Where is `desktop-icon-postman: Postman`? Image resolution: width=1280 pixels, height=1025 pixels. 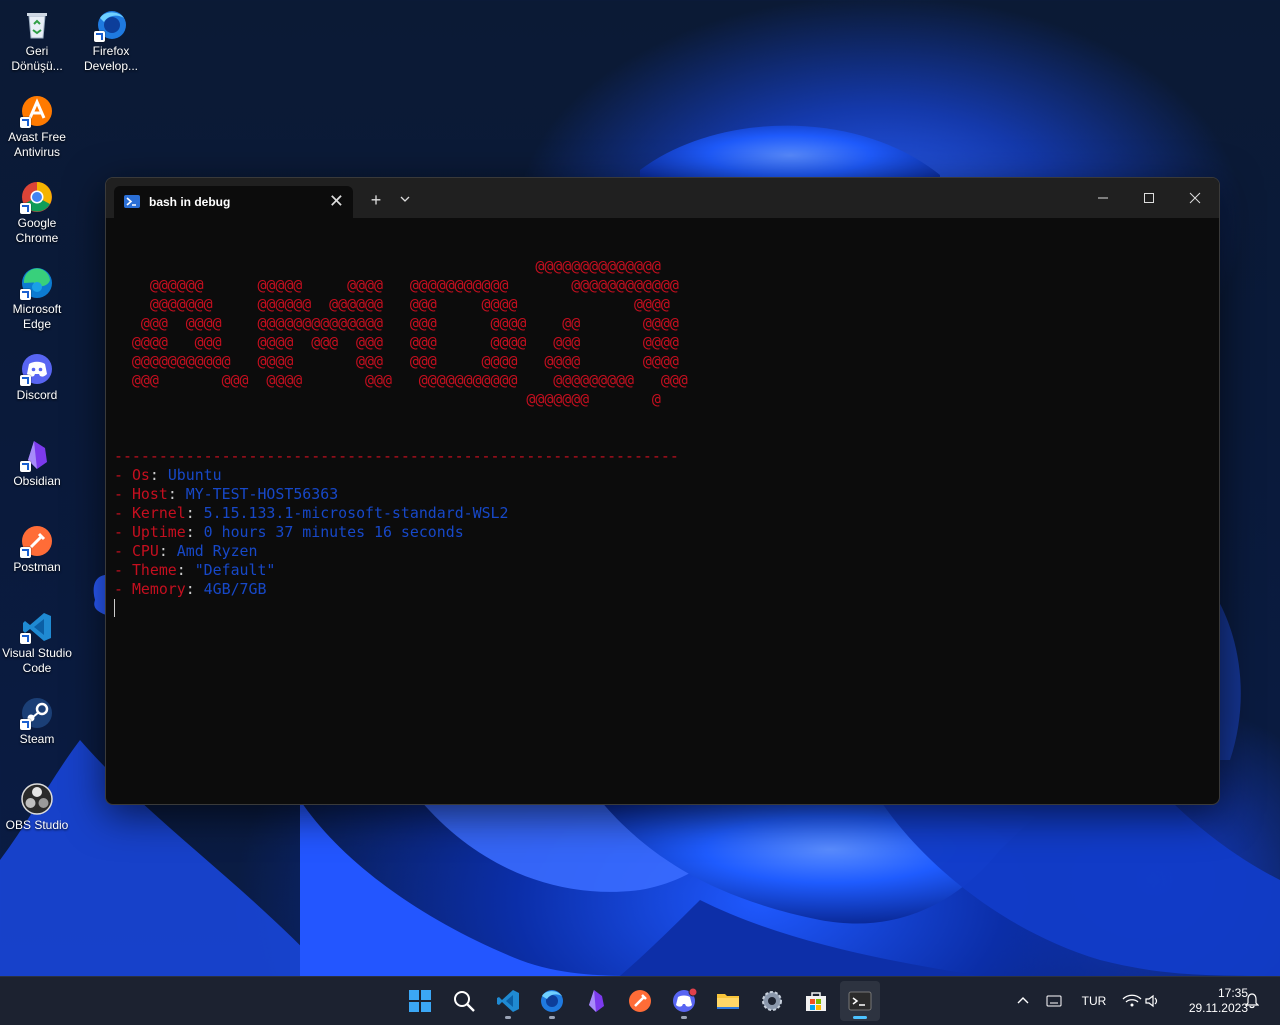 desktop-icon-postman: Postman is located at coordinates (37, 546).